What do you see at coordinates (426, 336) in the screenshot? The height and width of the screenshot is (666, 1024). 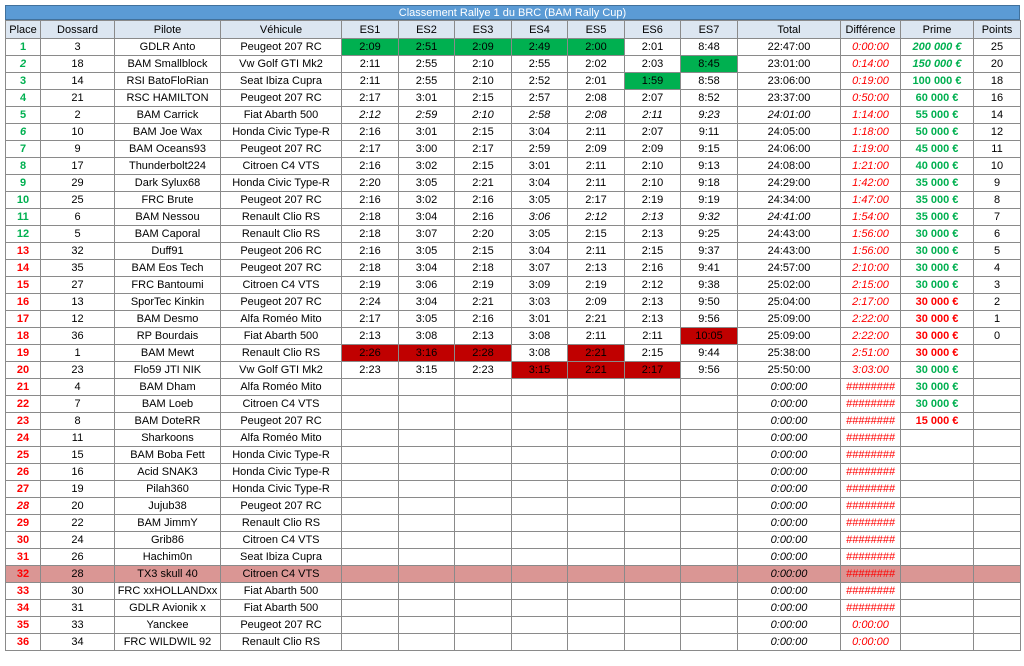 I see `cell-es2: 3:08` at bounding box center [426, 336].